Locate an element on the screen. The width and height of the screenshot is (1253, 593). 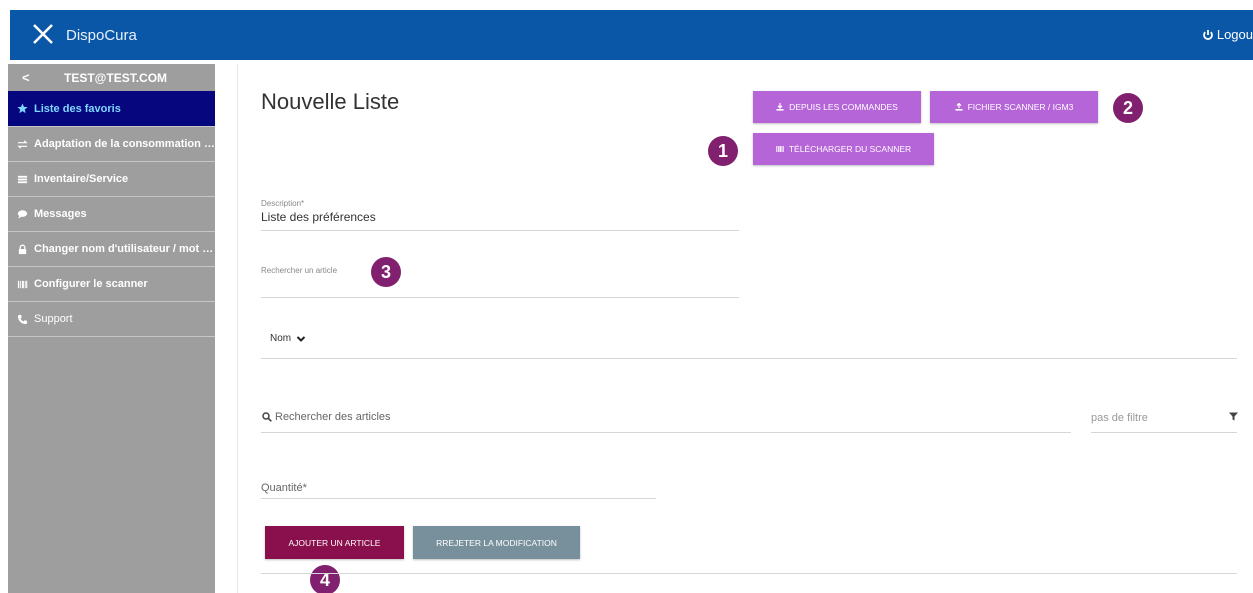
button-label: TÉLÉCHARGER DU SCANNER is located at coordinates (850, 149).